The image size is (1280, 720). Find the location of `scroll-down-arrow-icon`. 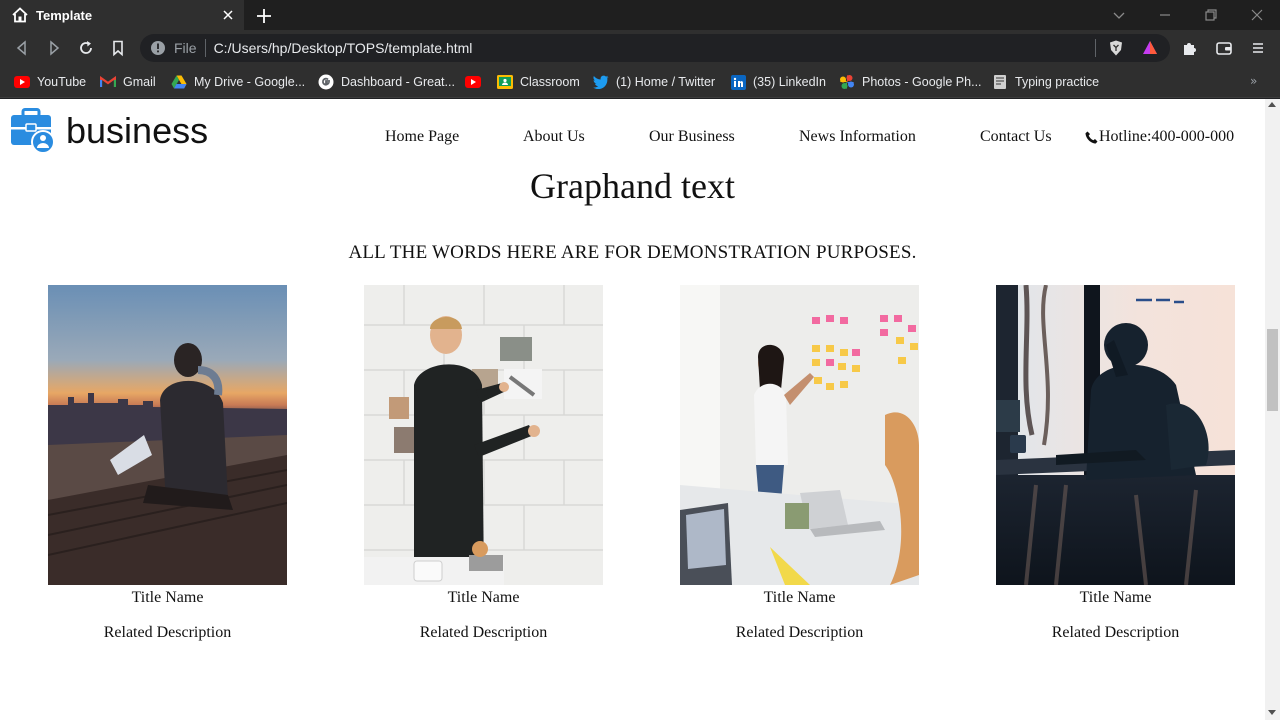

scroll-down-arrow-icon is located at coordinates (1272, 712).